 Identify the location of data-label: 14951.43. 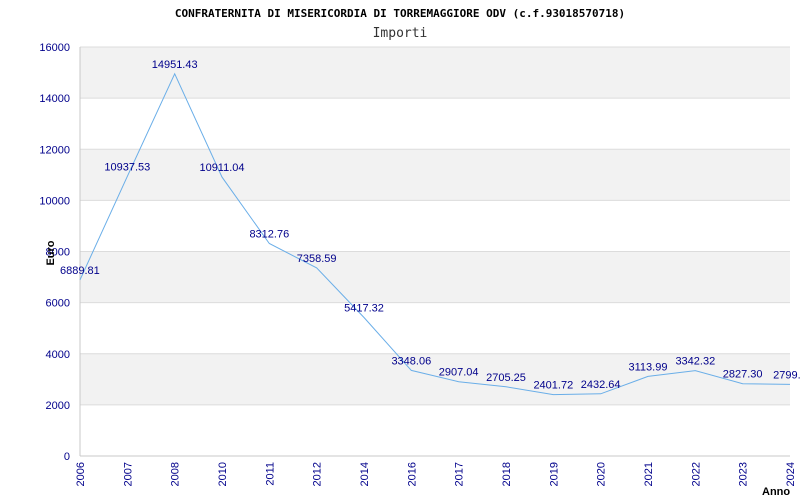
(175, 65).